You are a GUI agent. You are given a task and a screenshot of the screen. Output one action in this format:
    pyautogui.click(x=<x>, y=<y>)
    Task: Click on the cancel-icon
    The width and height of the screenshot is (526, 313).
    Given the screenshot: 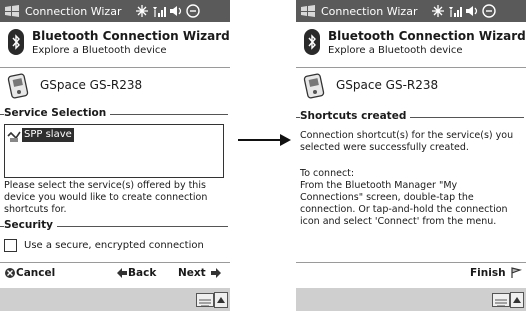 What is the action you would take?
    pyautogui.click(x=10, y=273)
    